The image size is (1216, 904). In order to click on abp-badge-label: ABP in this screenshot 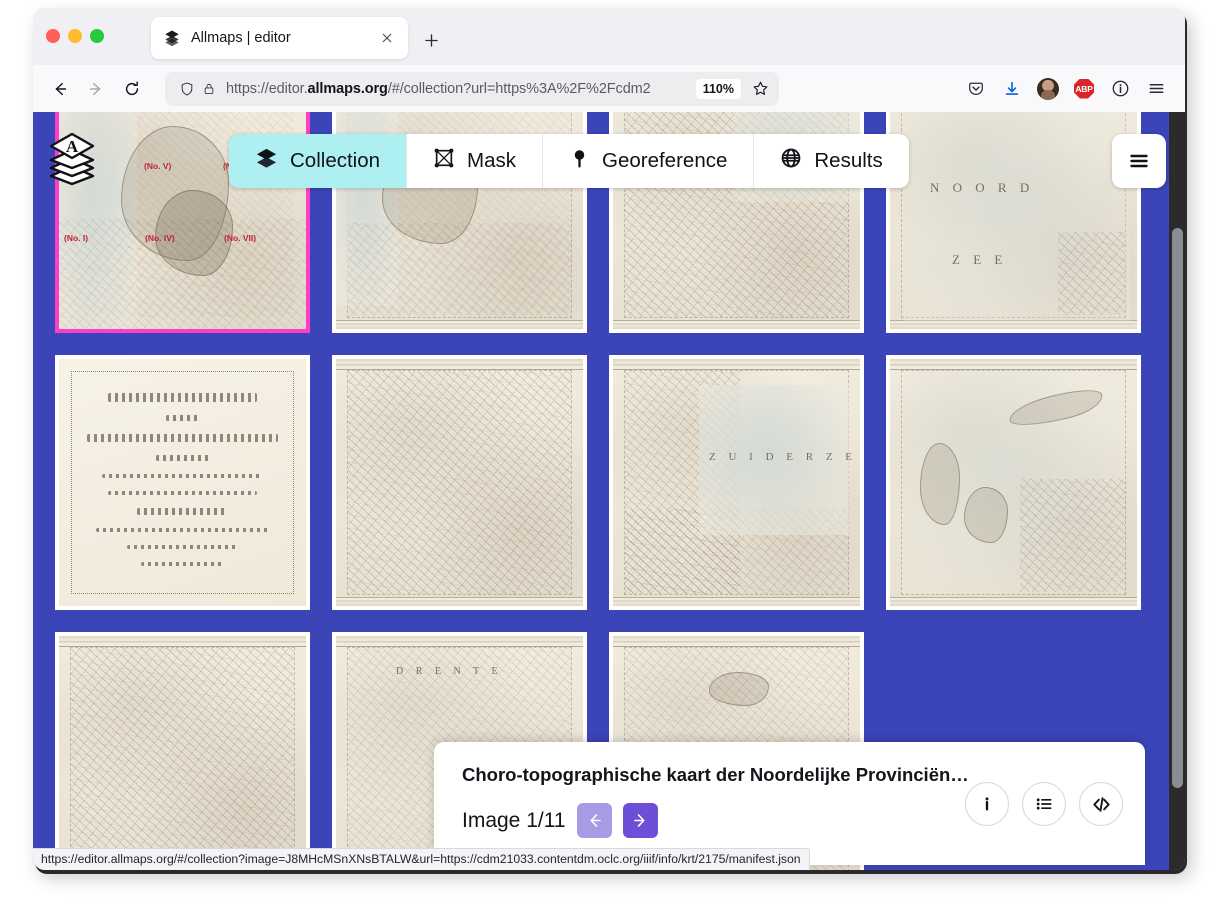, I will do `click(1084, 88)`.